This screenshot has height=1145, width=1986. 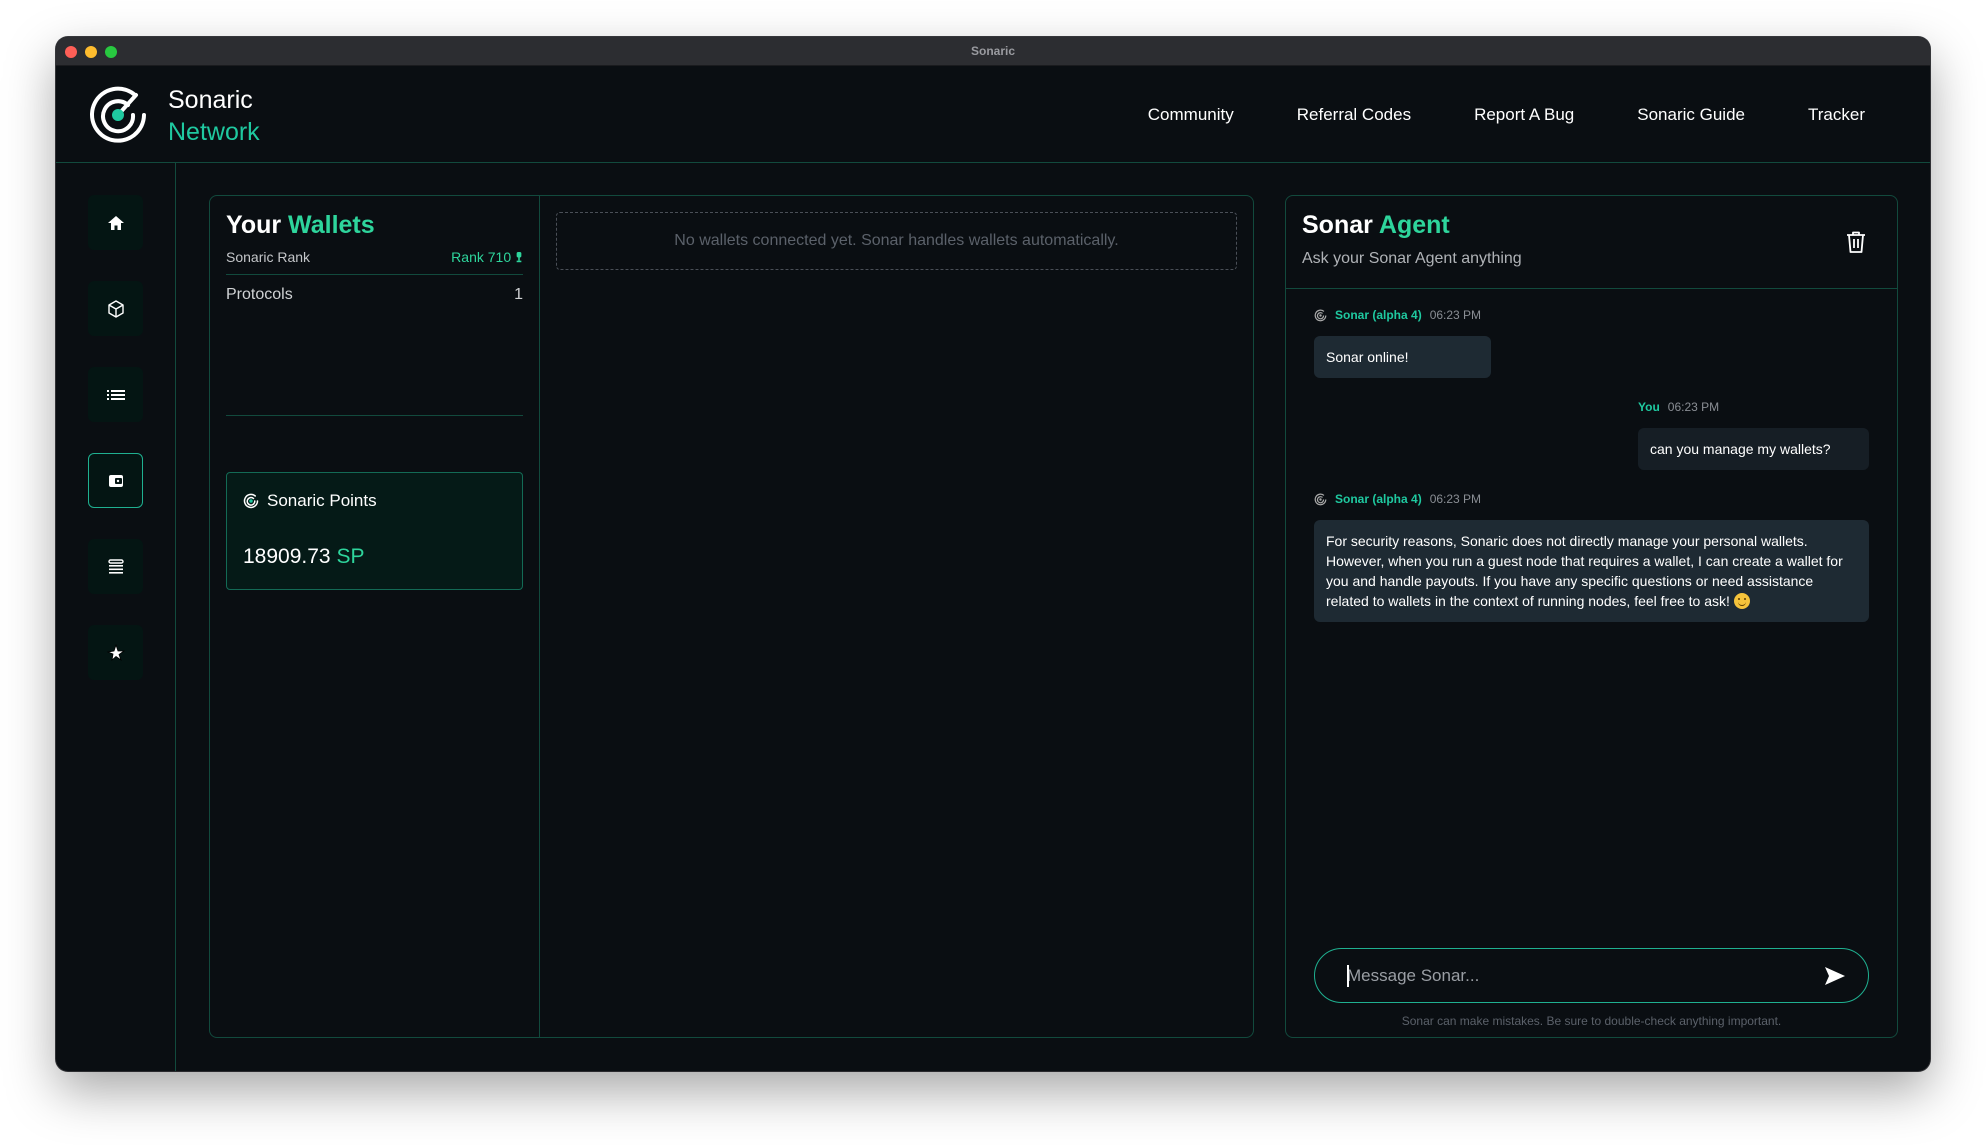 I want to click on server-stack-icon, so click(x=115, y=566).